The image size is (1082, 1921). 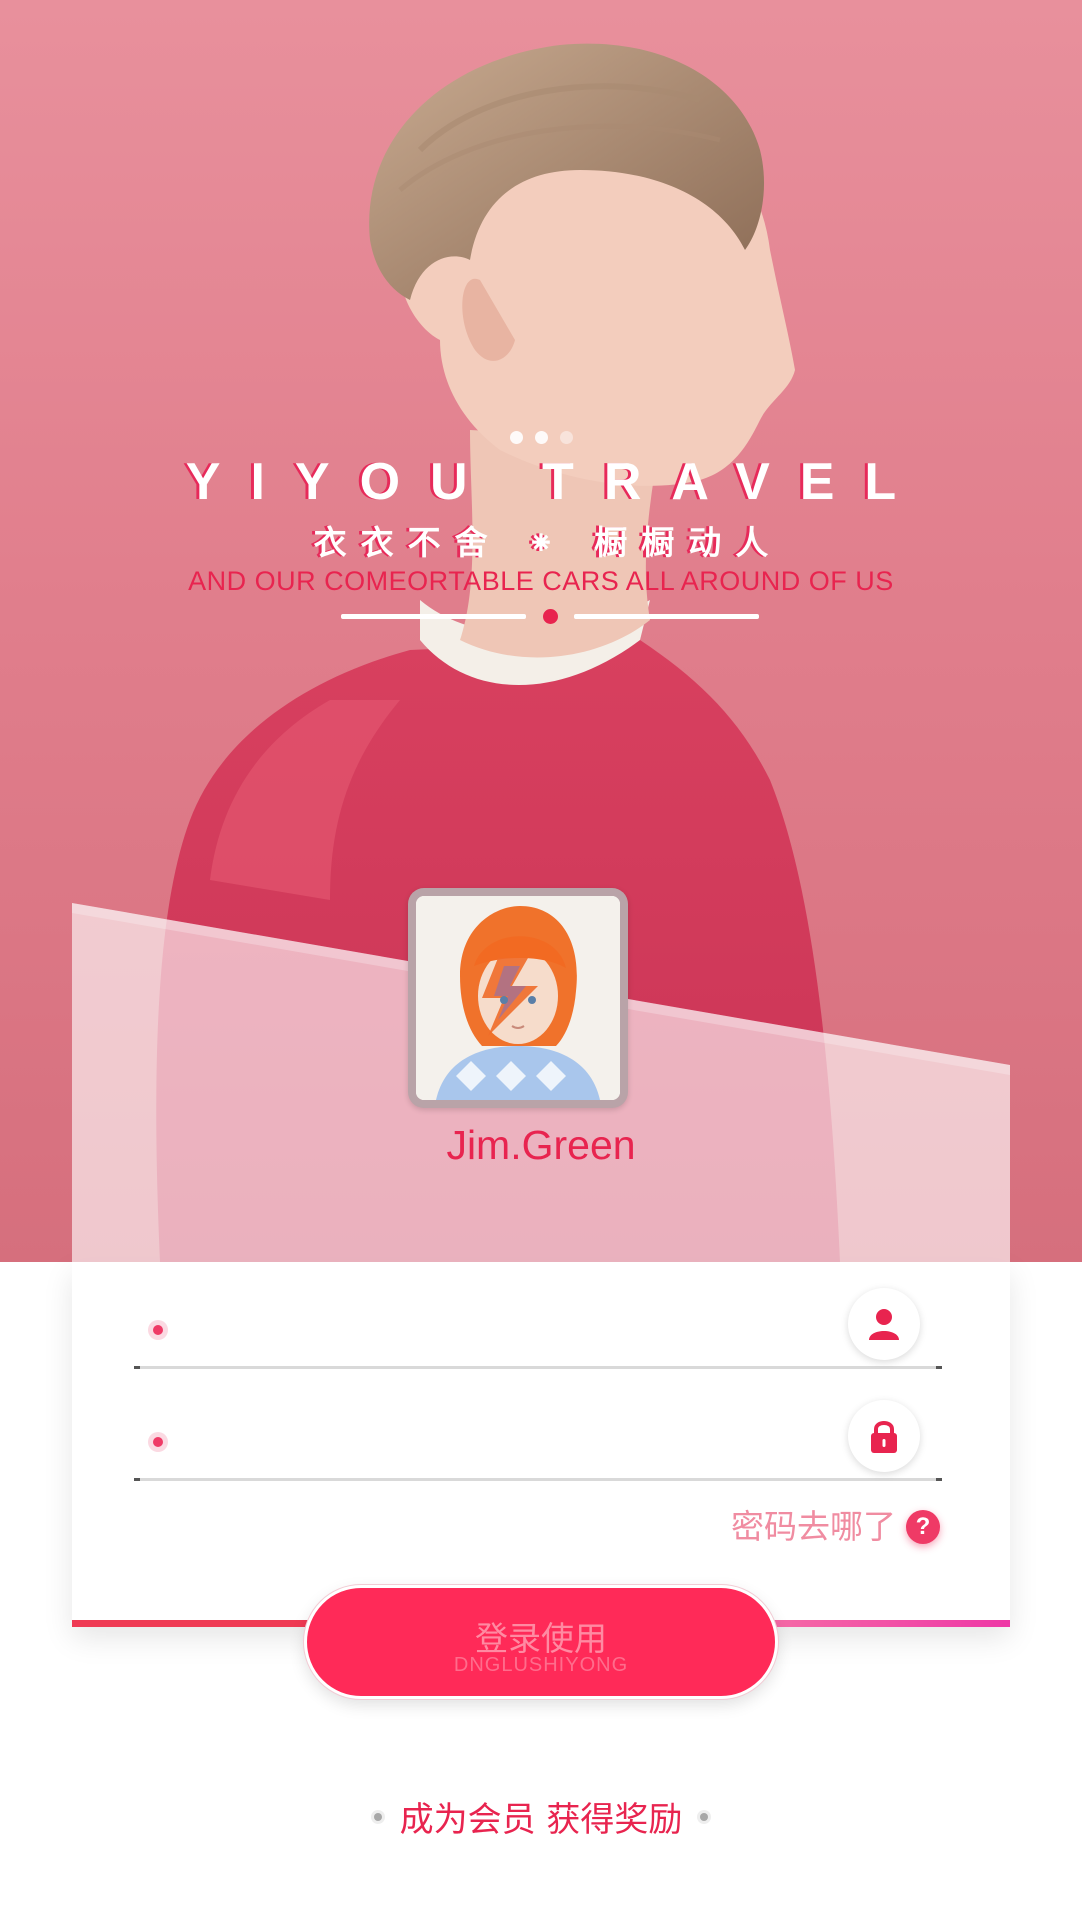 I want to click on lock-icon, so click(x=884, y=1436).